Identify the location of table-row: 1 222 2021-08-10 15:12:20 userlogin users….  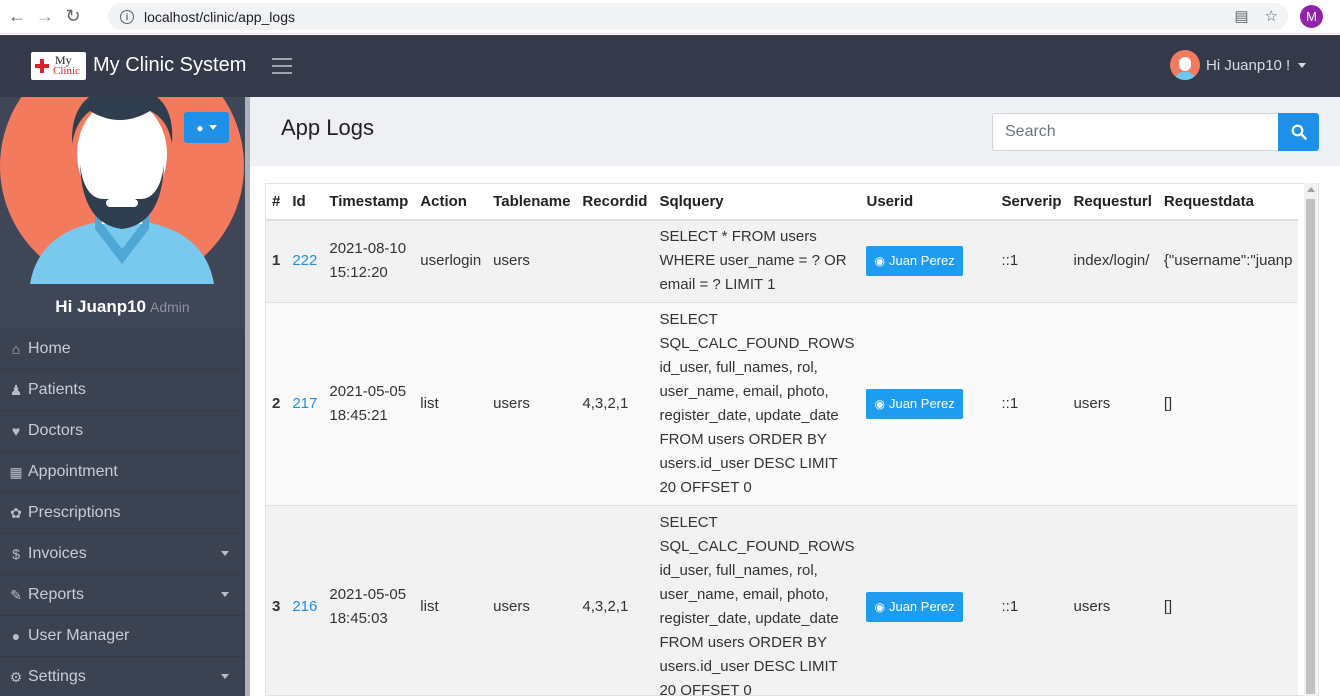
(782, 260).